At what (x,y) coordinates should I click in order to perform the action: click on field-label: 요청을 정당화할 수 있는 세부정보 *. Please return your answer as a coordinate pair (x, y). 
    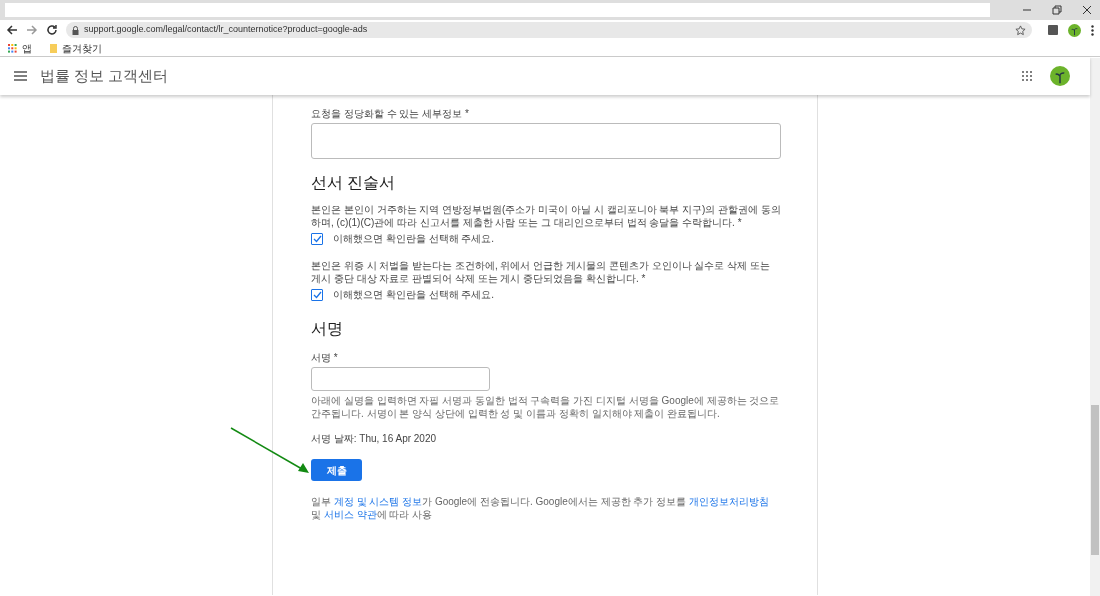
    Looking at the image, I should click on (390, 113).